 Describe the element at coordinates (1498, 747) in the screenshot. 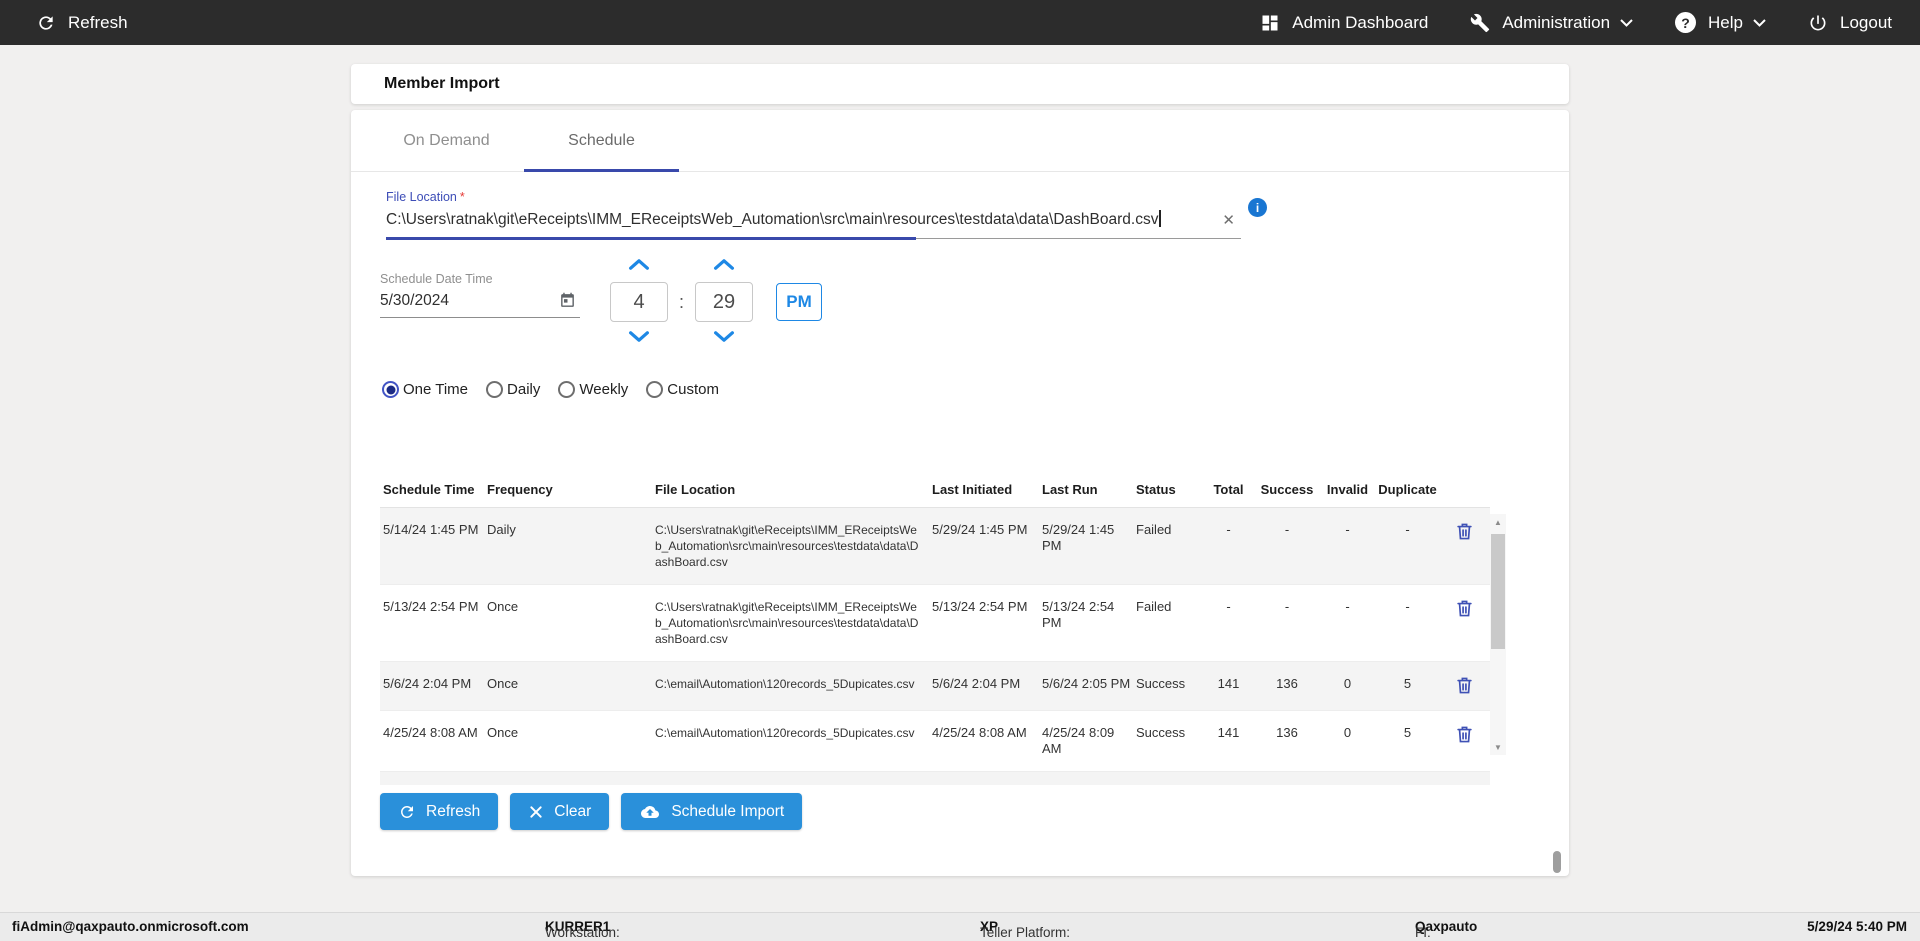

I see `scroll-down-arrow-icon: ▼` at that location.